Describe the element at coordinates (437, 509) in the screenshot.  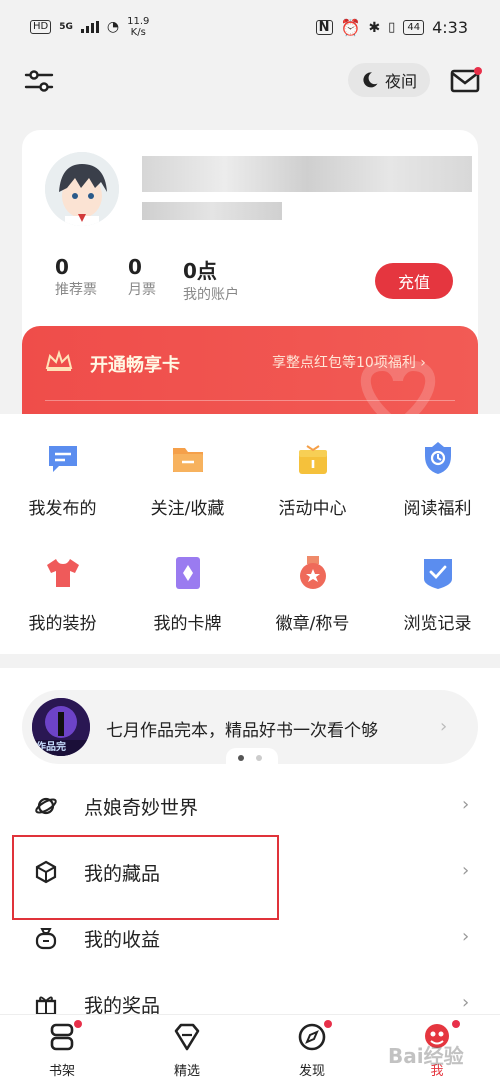
I see `grid-item-label: 阅读福利` at that location.